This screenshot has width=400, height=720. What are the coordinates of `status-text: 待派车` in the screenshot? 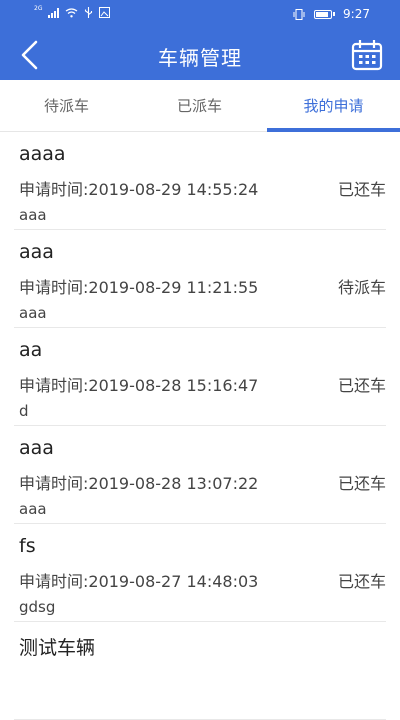 It's located at (361, 287).